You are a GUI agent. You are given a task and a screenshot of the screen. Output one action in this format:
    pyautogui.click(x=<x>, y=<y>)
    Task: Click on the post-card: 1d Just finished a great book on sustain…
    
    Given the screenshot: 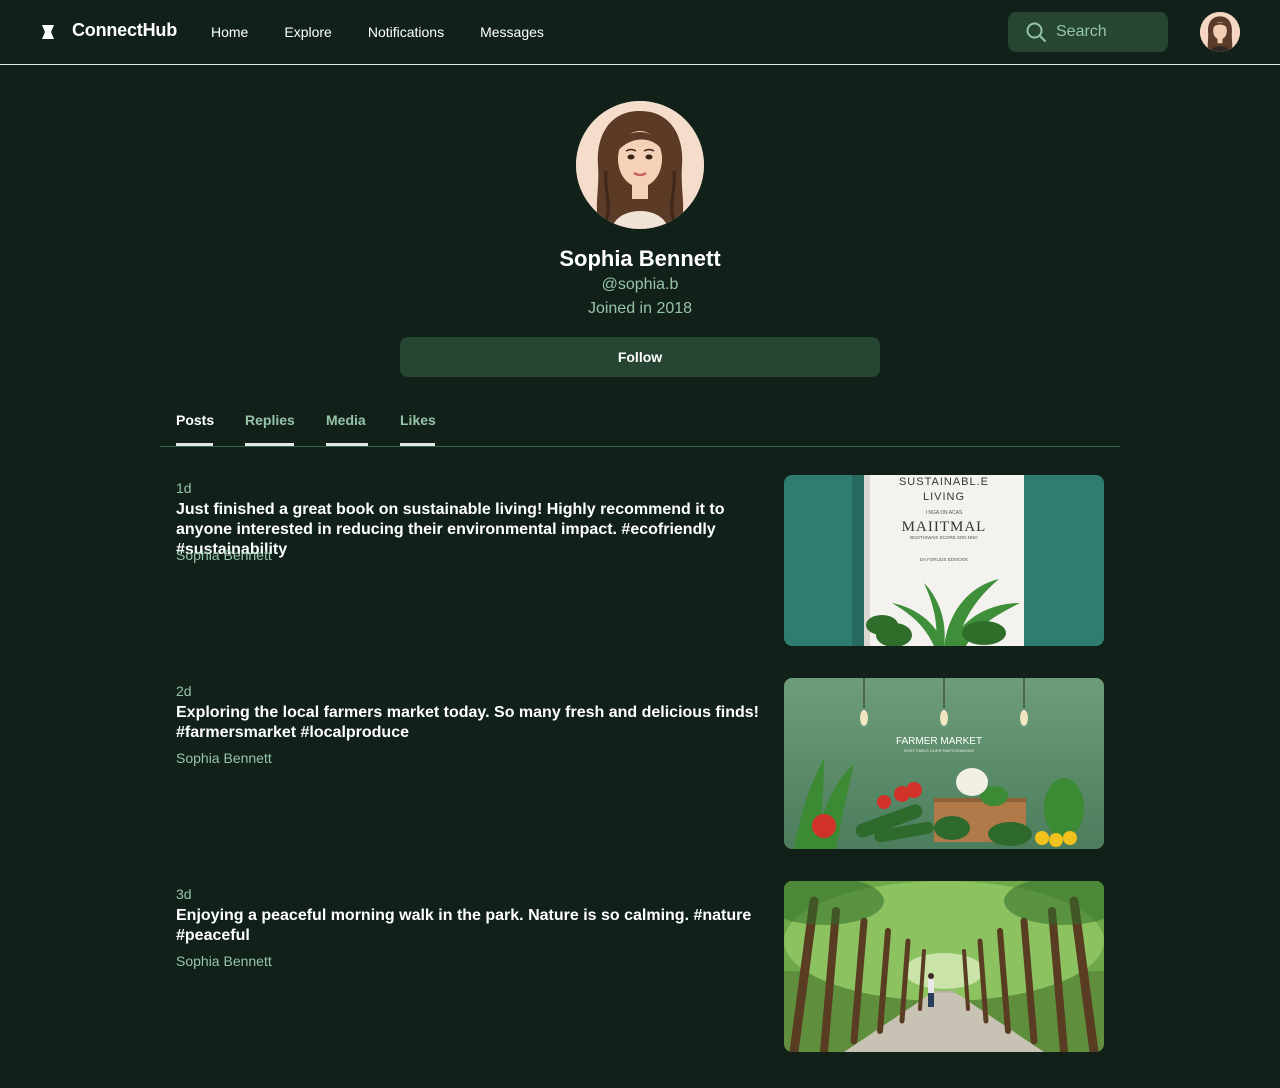 What is the action you would take?
    pyautogui.click(x=640, y=560)
    